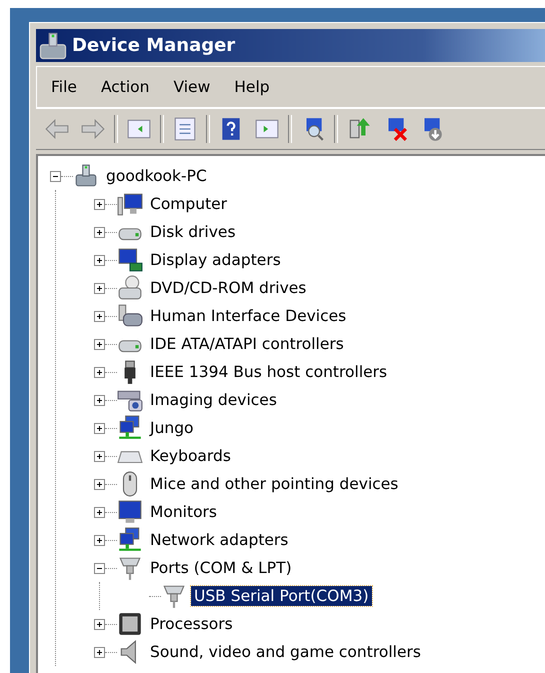  Describe the element at coordinates (285, 652) in the screenshot. I see `tree-item: Sound, video and game controllers` at that location.